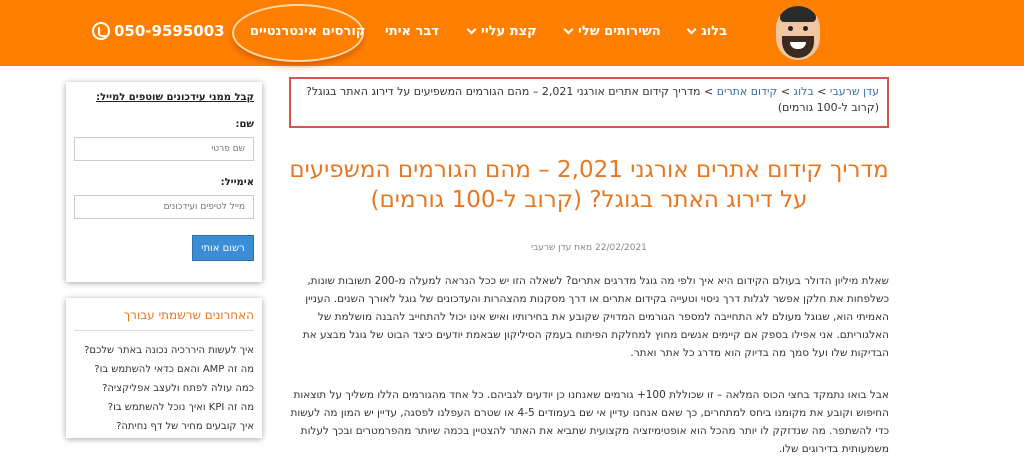 The image size is (1024, 458). I want to click on nav-item-blog: בלוג, so click(707, 31).